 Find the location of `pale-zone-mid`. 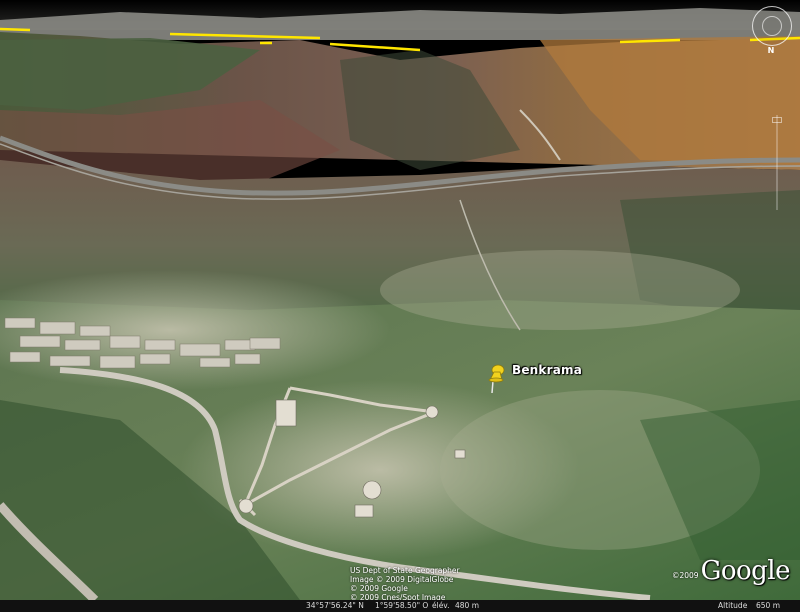

pale-zone-mid is located at coordinates (560, 290).